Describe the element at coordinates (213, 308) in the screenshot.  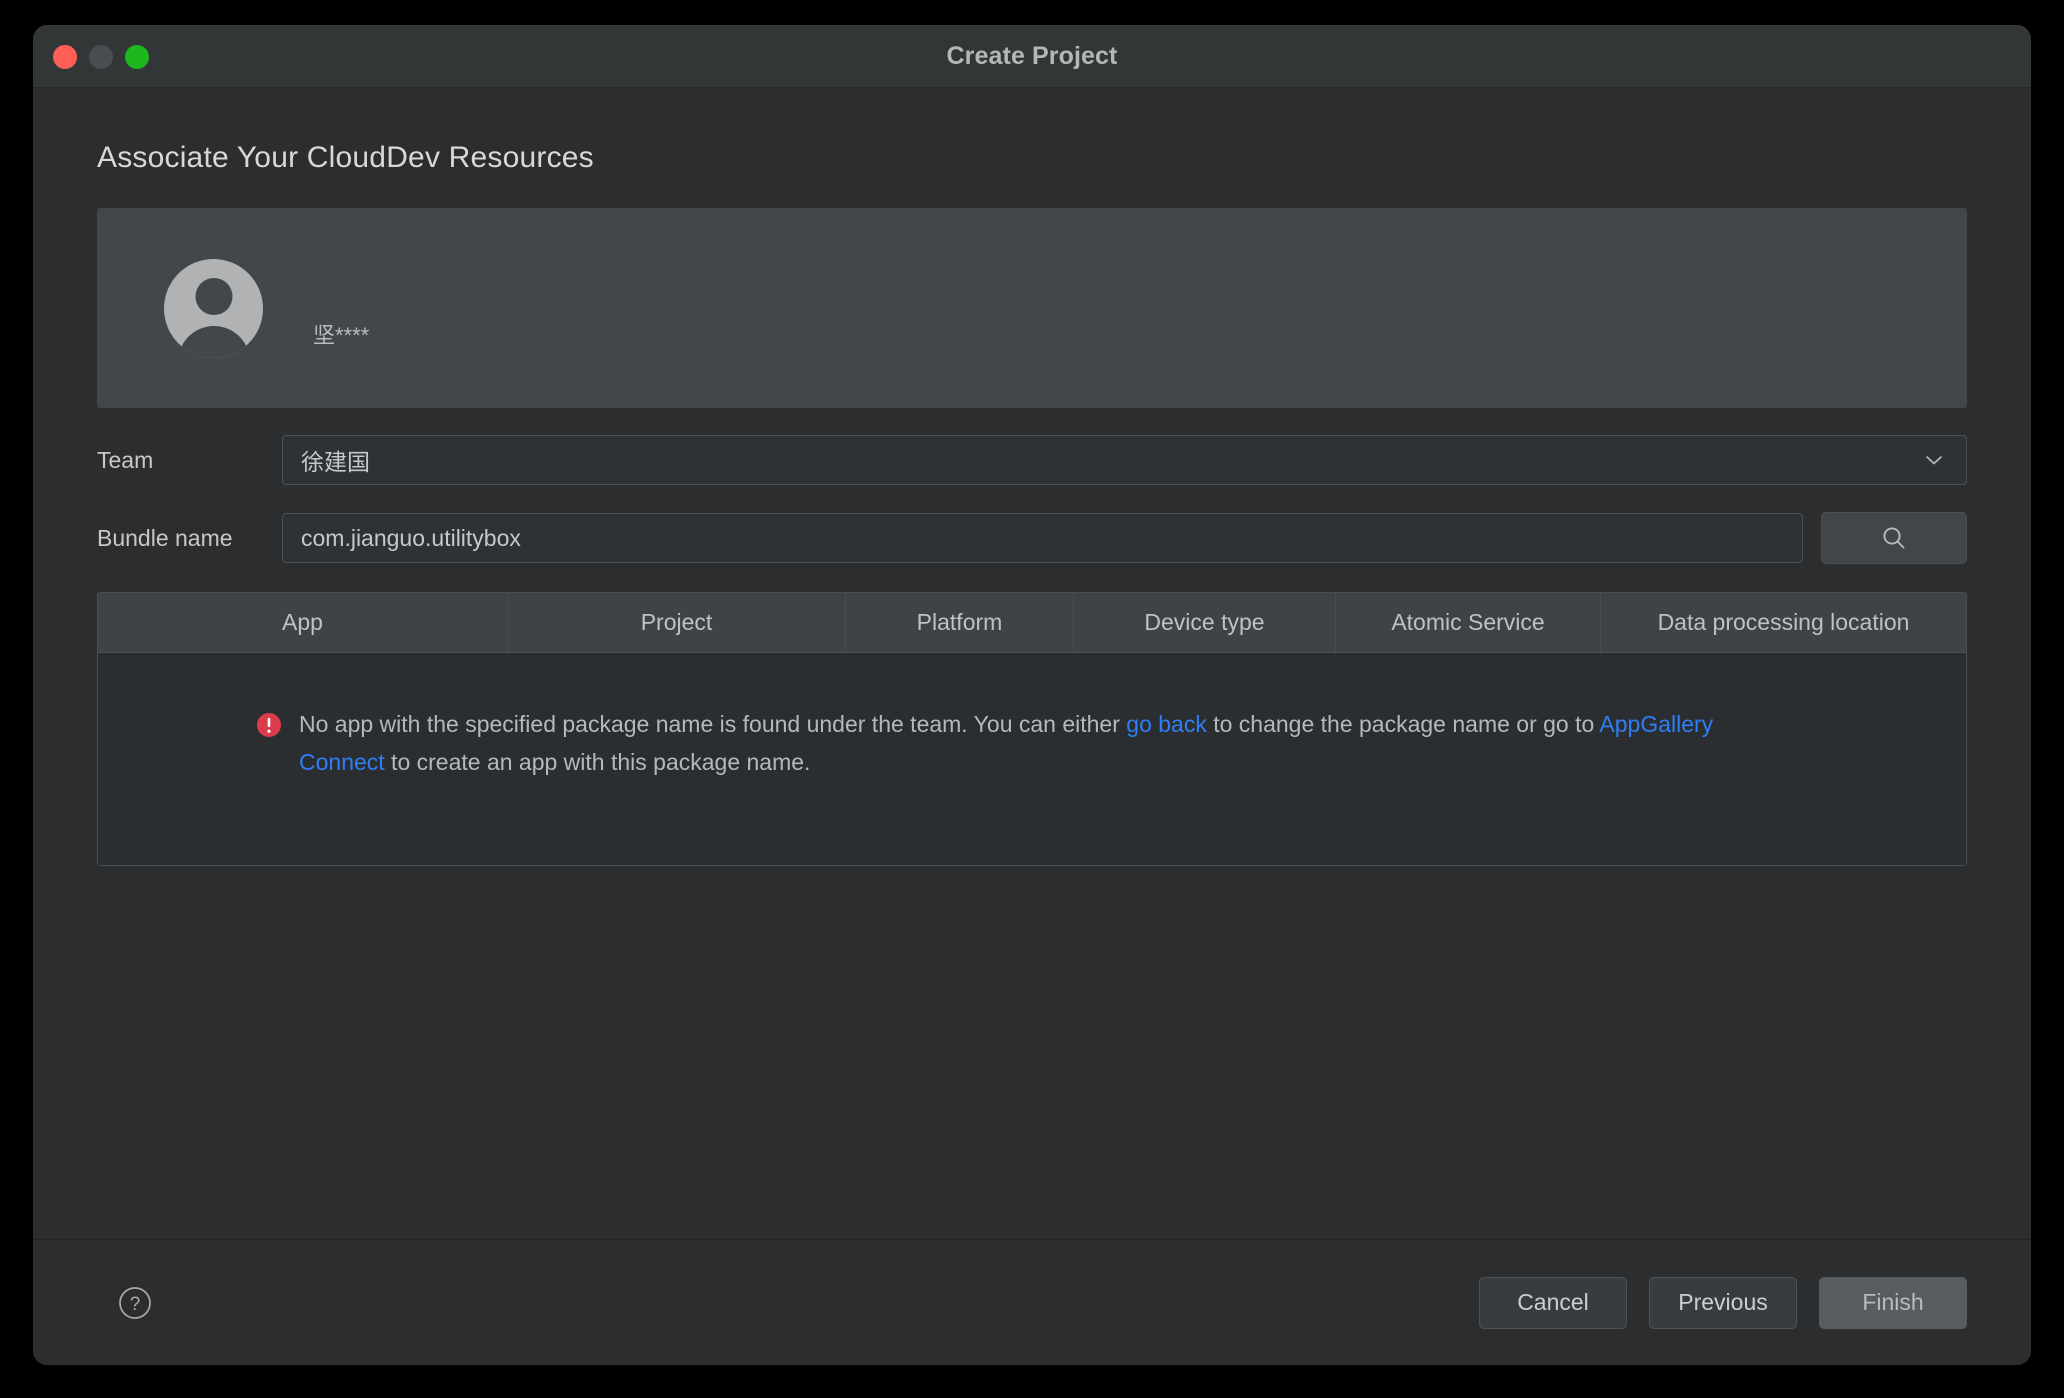
I see `user-avatar-icon` at that location.